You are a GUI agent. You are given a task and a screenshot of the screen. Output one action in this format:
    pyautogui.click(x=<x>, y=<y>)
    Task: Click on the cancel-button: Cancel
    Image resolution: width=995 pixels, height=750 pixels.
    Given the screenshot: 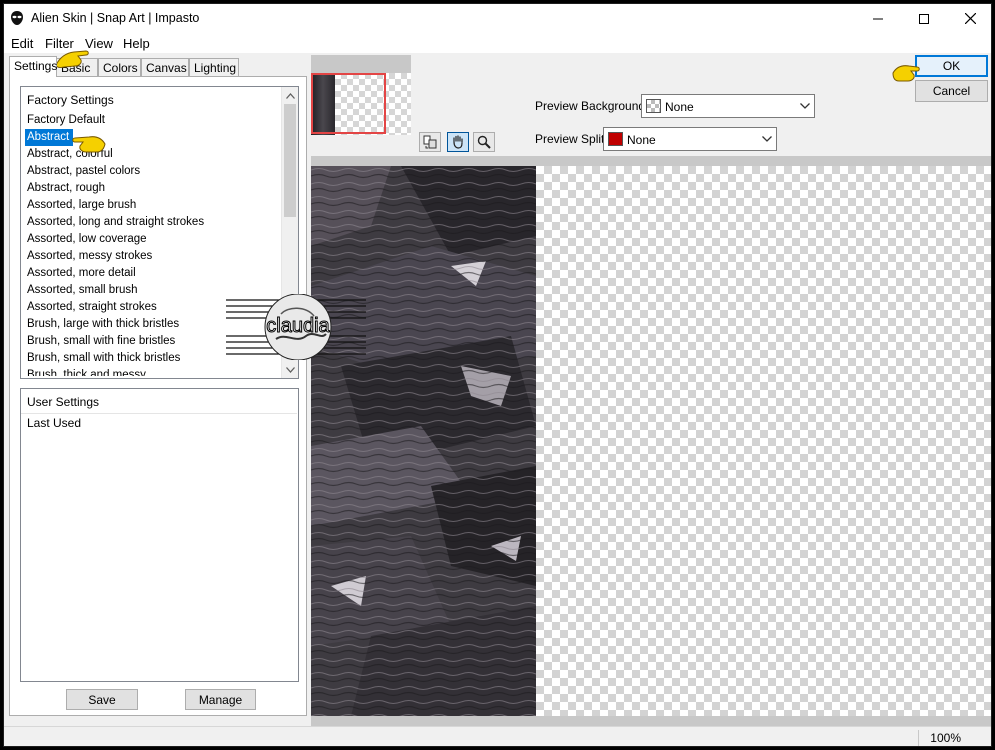 What is the action you would take?
    pyautogui.click(x=951, y=91)
    